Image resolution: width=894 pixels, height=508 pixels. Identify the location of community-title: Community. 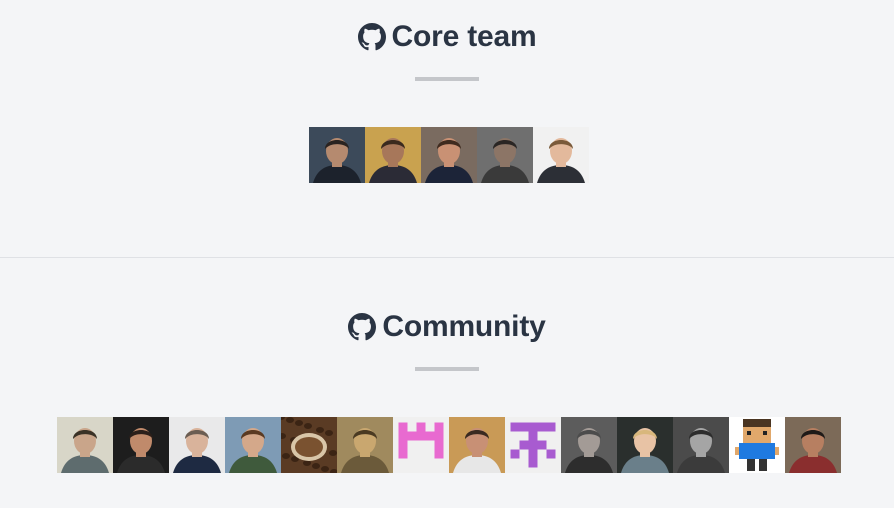
(464, 326).